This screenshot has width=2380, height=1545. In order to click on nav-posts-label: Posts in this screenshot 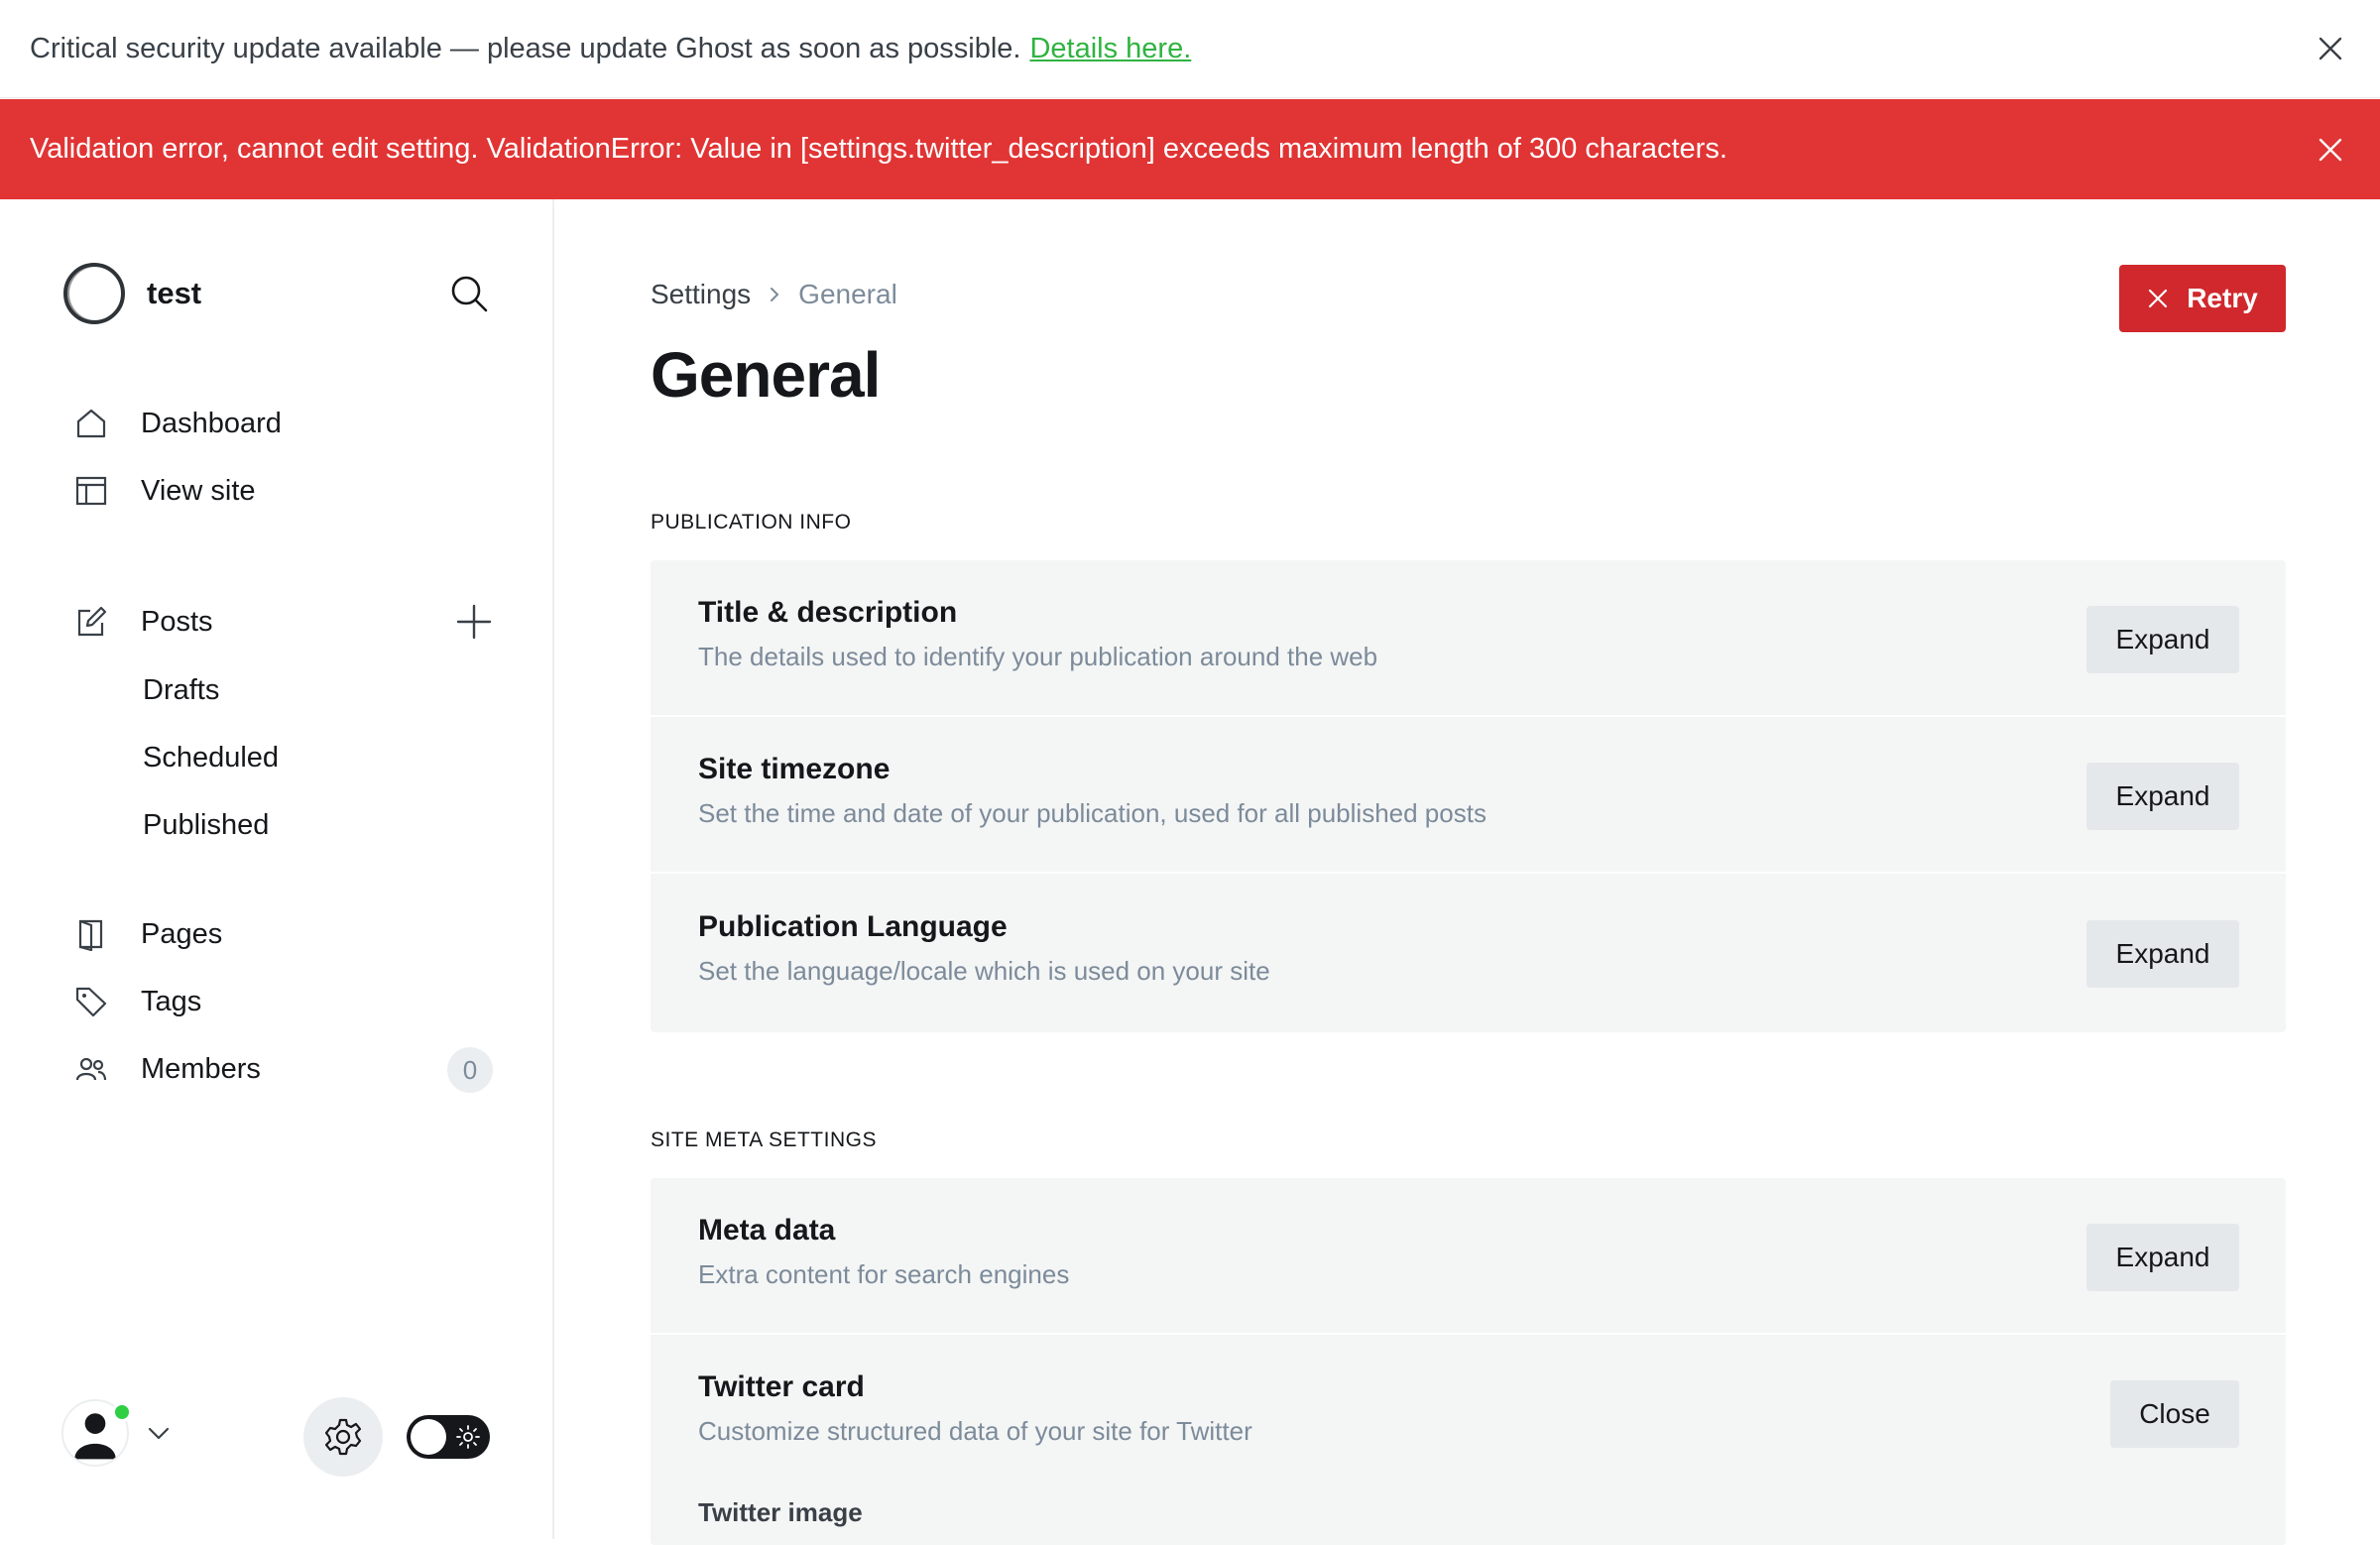, I will do `click(177, 621)`.